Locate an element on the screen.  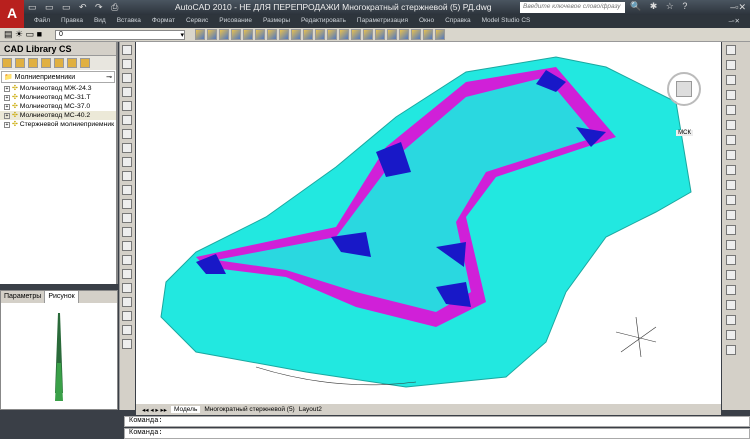
menu-view: Вид is located at coordinates (100, 21).